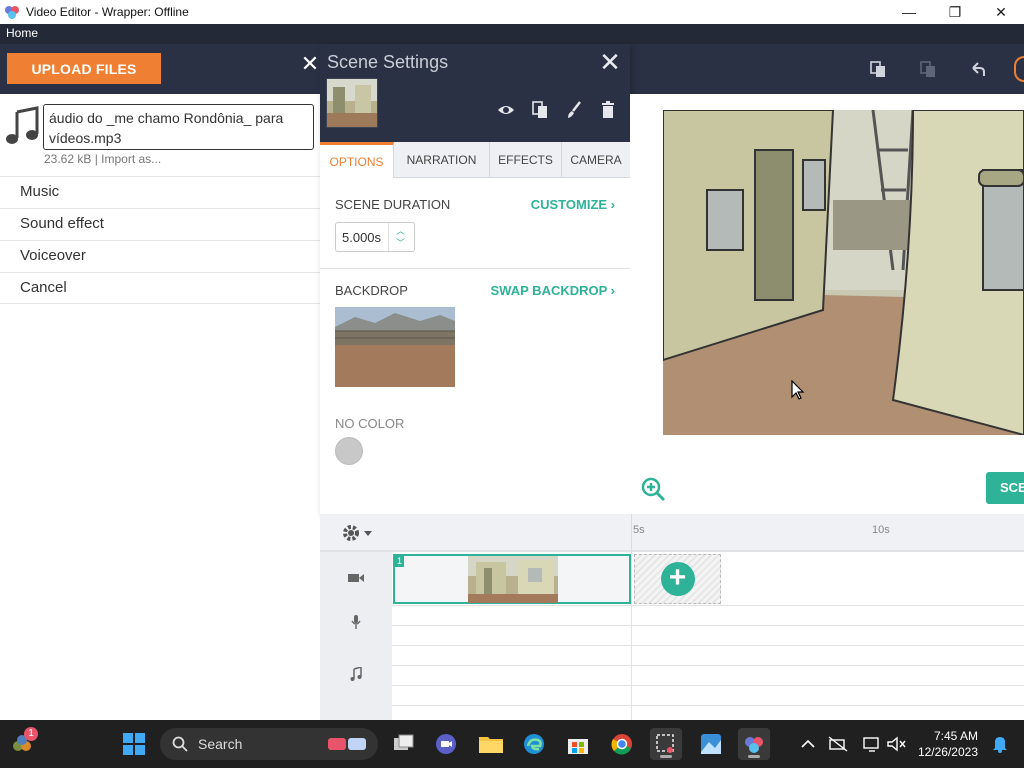 The width and height of the screenshot is (1024, 768). What do you see at coordinates (843, 272) in the screenshot?
I see `scene-canvas` at bounding box center [843, 272].